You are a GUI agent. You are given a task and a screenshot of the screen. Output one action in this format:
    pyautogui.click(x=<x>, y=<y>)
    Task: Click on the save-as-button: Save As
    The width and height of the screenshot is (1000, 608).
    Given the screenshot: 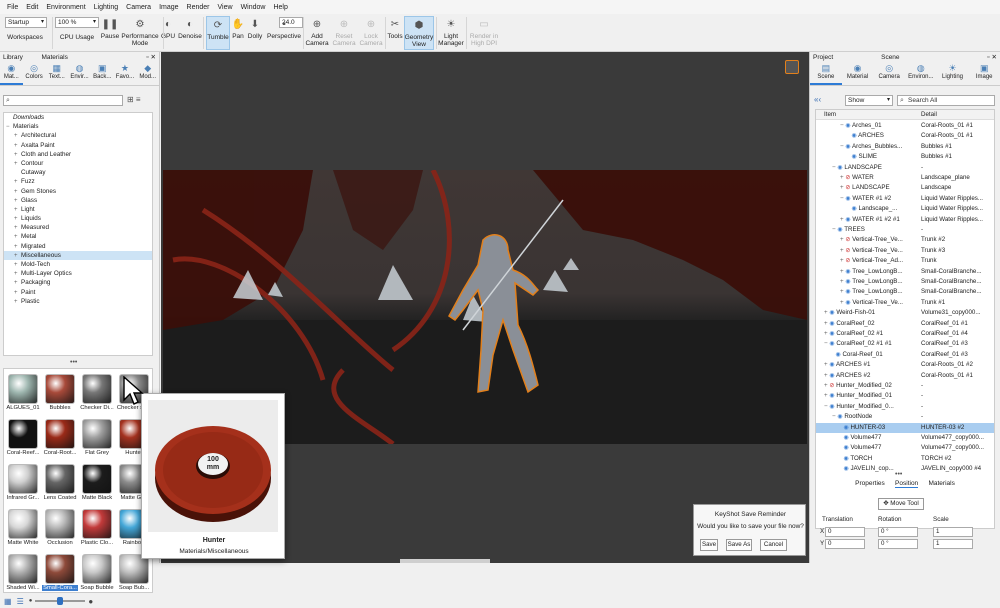 What is the action you would take?
    pyautogui.click(x=739, y=545)
    